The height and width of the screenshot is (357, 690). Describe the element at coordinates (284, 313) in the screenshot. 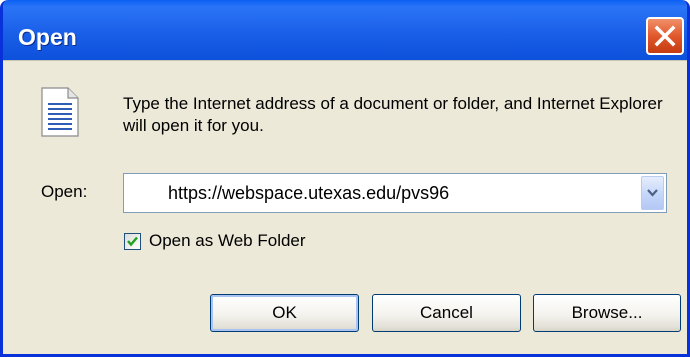

I see `ok-button: OK` at that location.